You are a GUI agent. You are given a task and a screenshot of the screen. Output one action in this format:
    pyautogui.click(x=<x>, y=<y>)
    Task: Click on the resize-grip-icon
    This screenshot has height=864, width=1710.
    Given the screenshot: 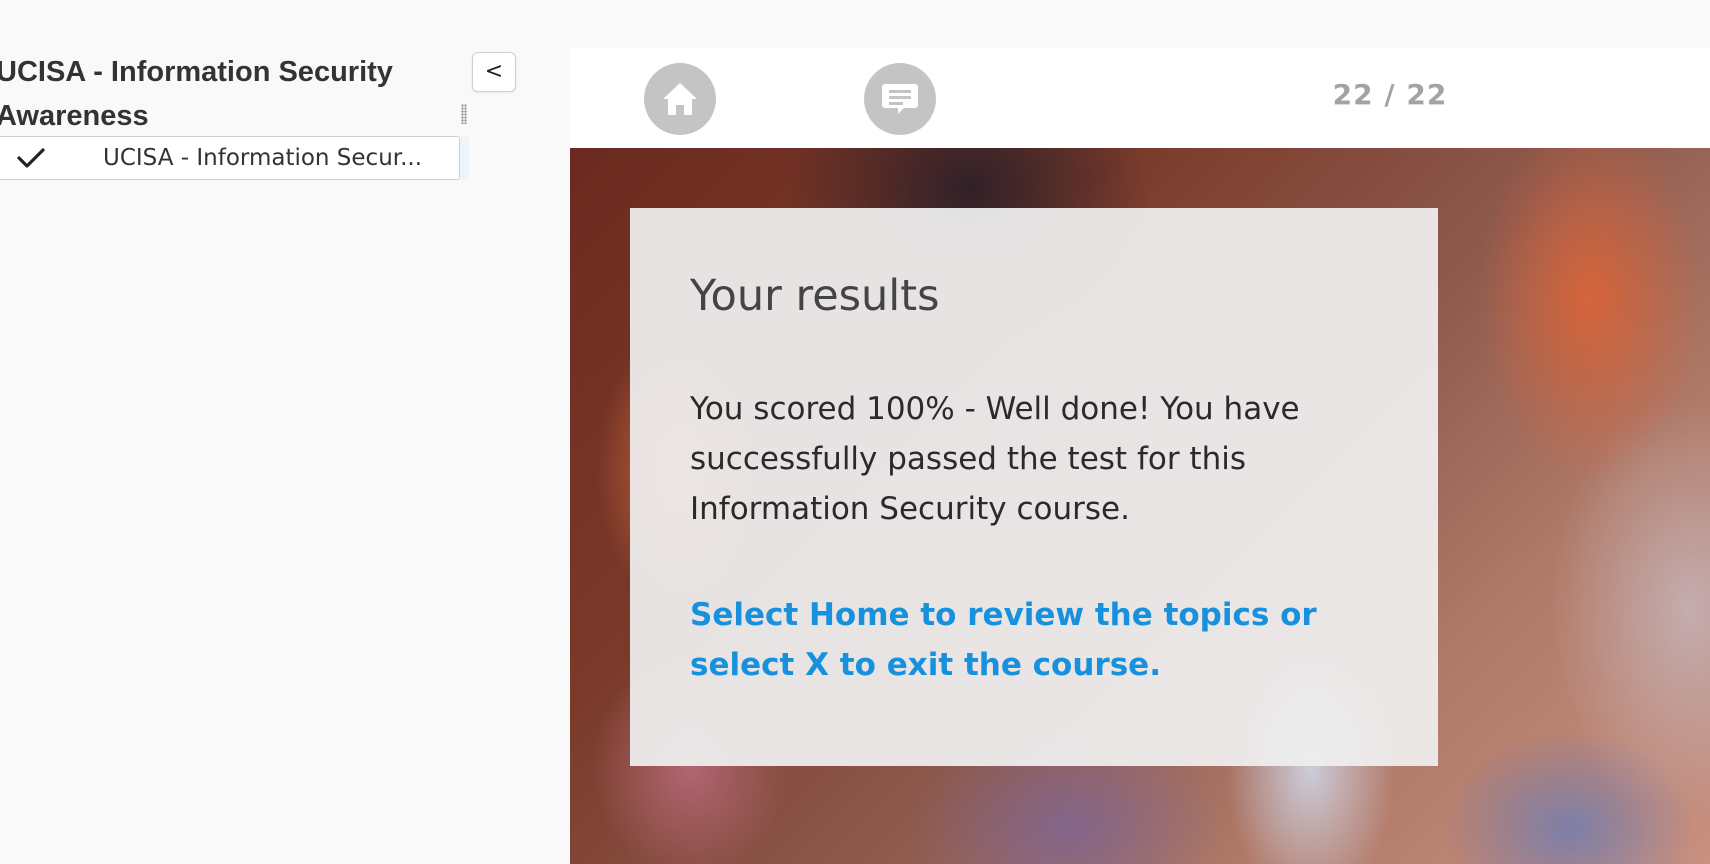 What is the action you would take?
    pyautogui.click(x=464, y=114)
    